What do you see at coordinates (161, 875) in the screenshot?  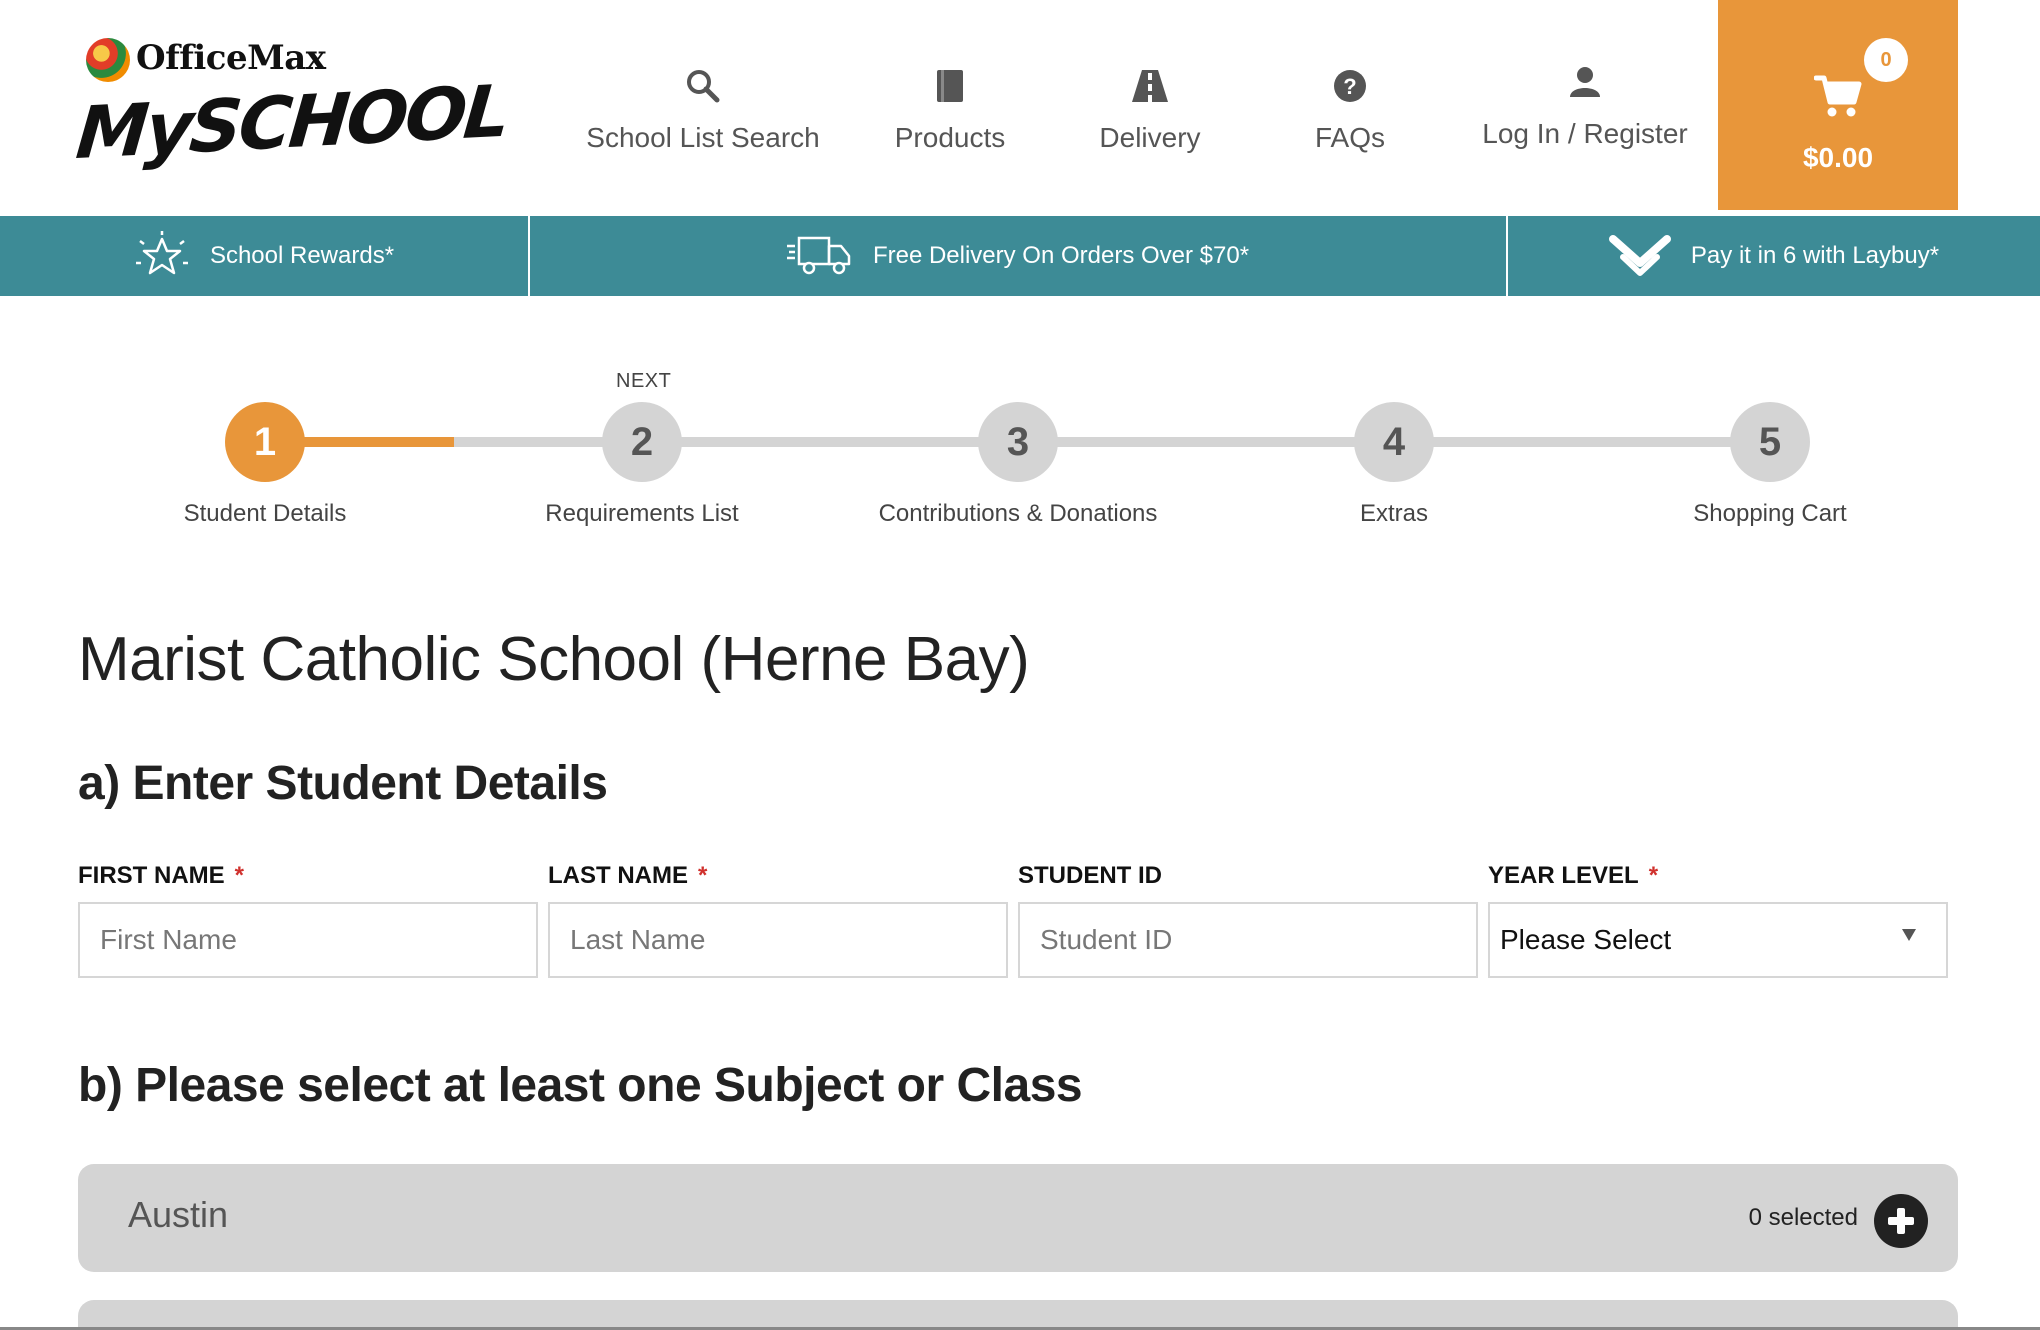 I see `first-name-label: FIRST NAME *` at bounding box center [161, 875].